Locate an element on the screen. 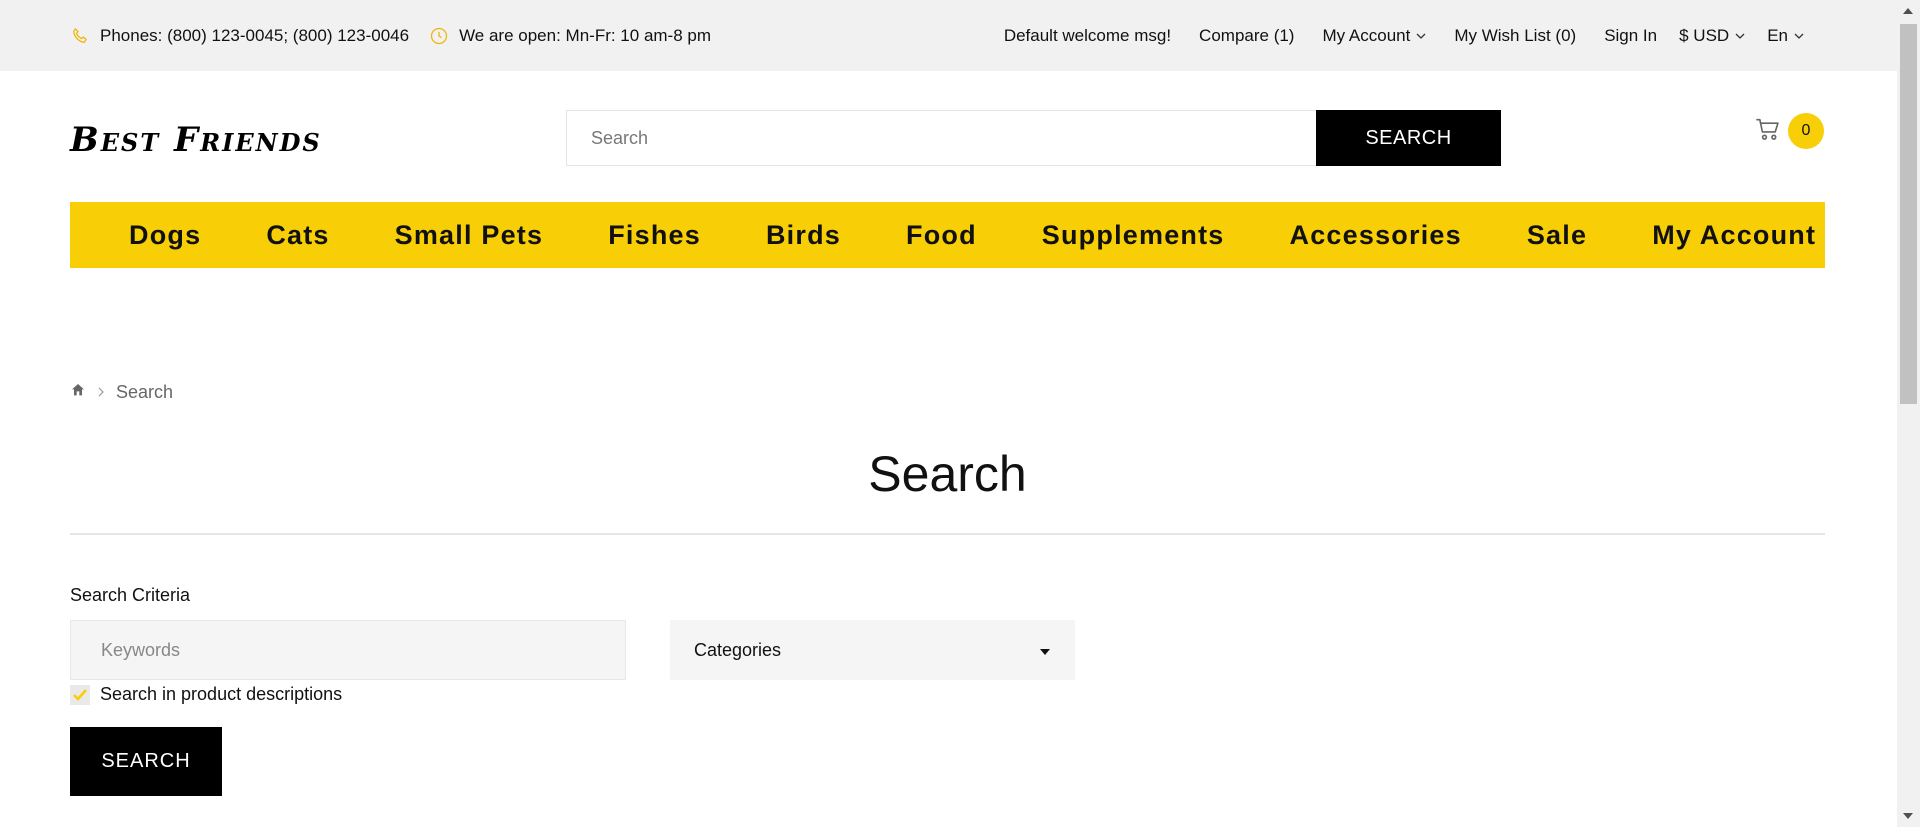 The width and height of the screenshot is (1920, 827). chevron-right-icon is located at coordinates (101, 392).